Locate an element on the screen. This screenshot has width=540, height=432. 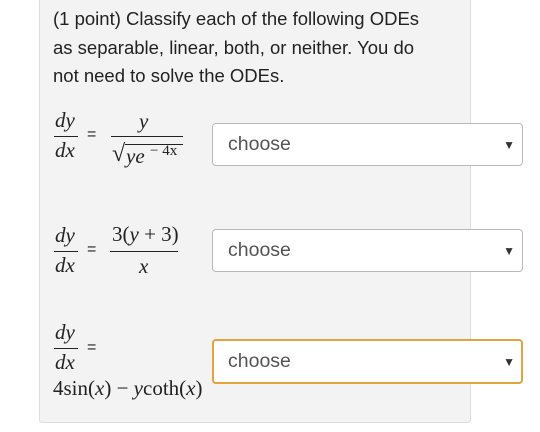
eq2-lhs-numerator: dy is located at coordinates (65, 235).